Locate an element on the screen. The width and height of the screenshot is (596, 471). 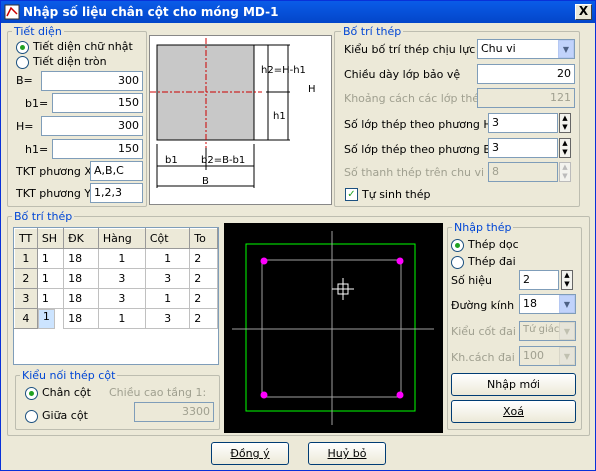
table-row: 2 1 18 3 3 2 is located at coordinates (116, 278).